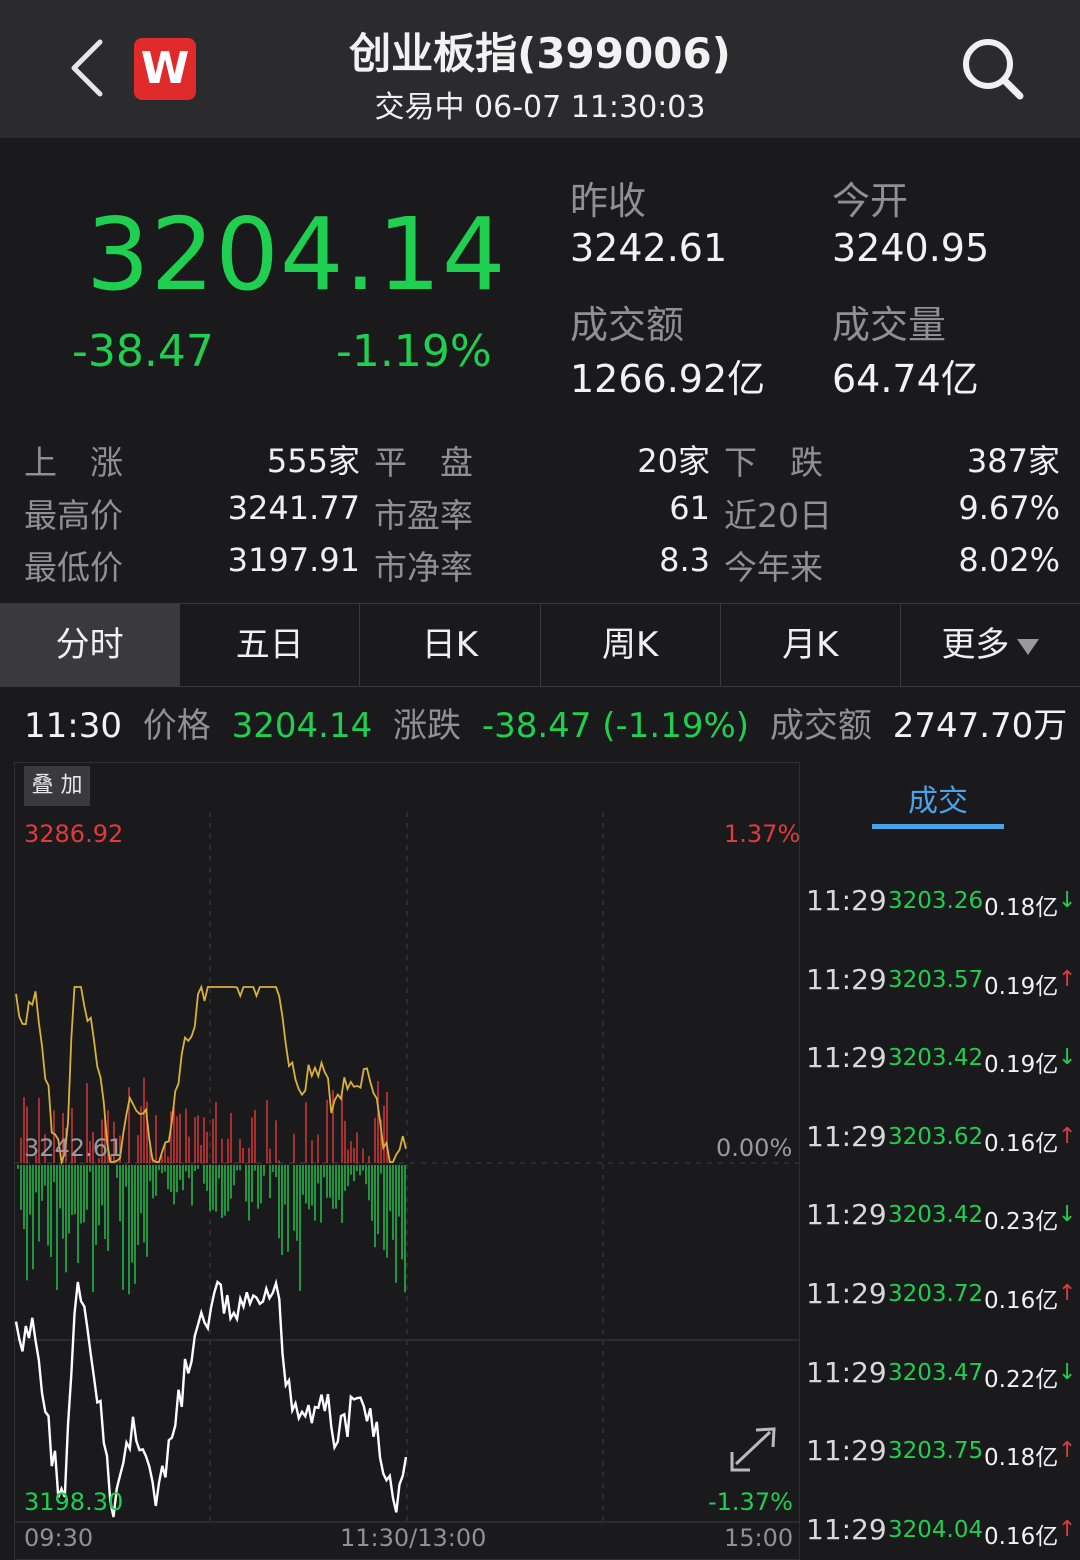  What do you see at coordinates (413, 1538) in the screenshot?
I see `time-mid: 11:30/13:00` at bounding box center [413, 1538].